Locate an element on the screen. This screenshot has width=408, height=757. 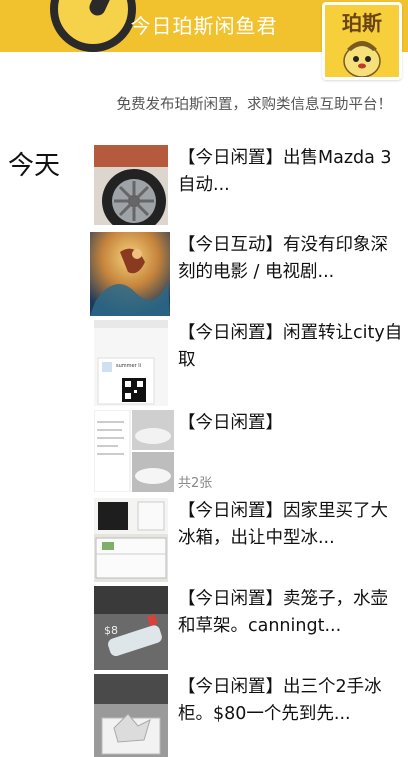
freezer-image is located at coordinates (131, 715).